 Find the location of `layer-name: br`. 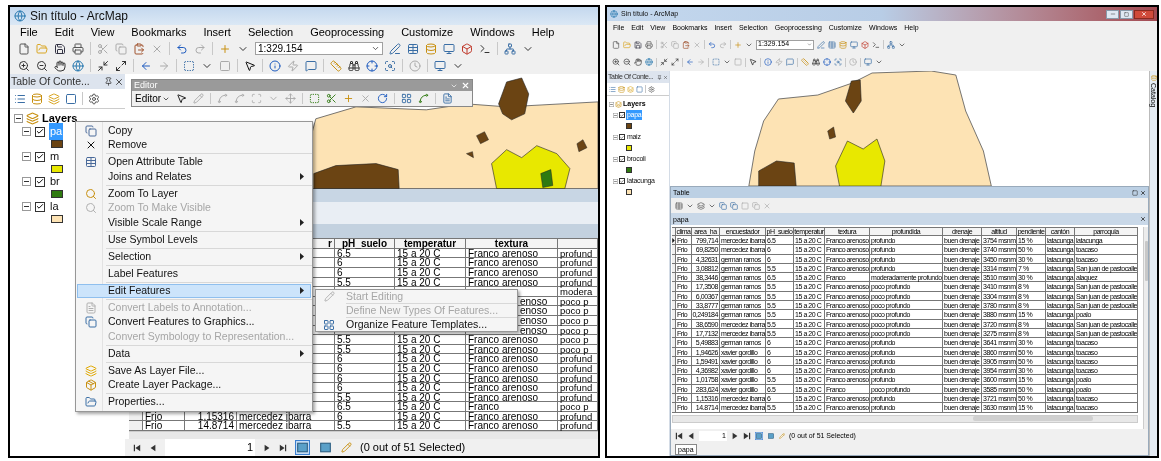

layer-name: br is located at coordinates (55, 181).